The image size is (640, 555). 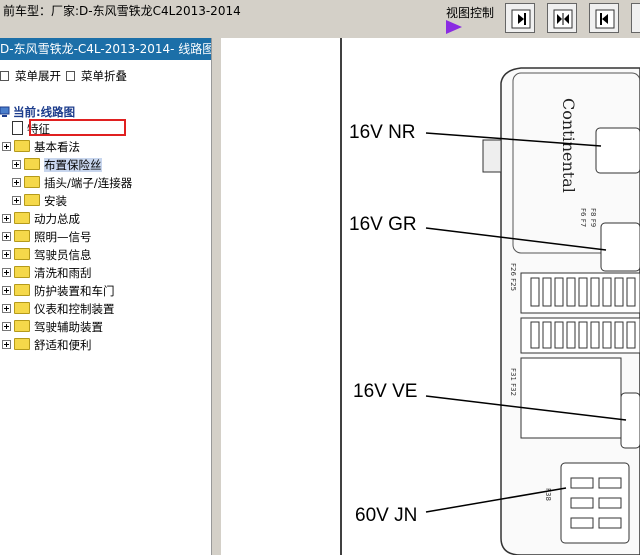 What do you see at coordinates (320, 19) in the screenshot?
I see `title-bar: 前车型：厂家:D-东风雪铁龙C4L2013-2014 视图控制` at bounding box center [320, 19].